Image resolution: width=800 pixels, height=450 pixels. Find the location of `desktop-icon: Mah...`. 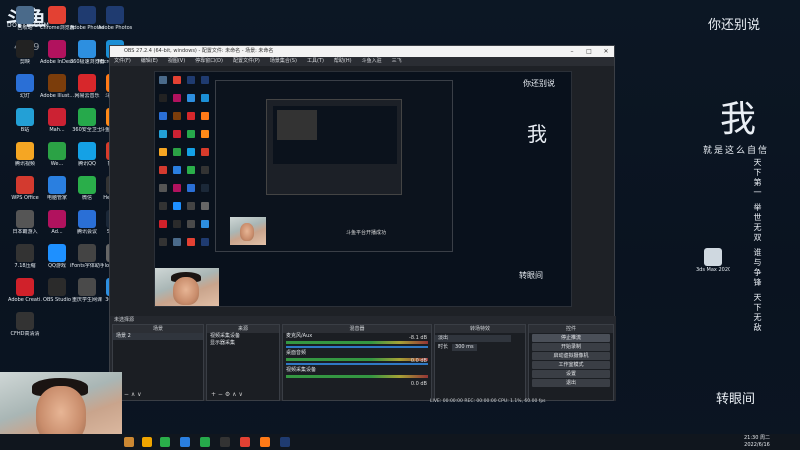

desktop-icon: Mah... is located at coordinates (57, 120).